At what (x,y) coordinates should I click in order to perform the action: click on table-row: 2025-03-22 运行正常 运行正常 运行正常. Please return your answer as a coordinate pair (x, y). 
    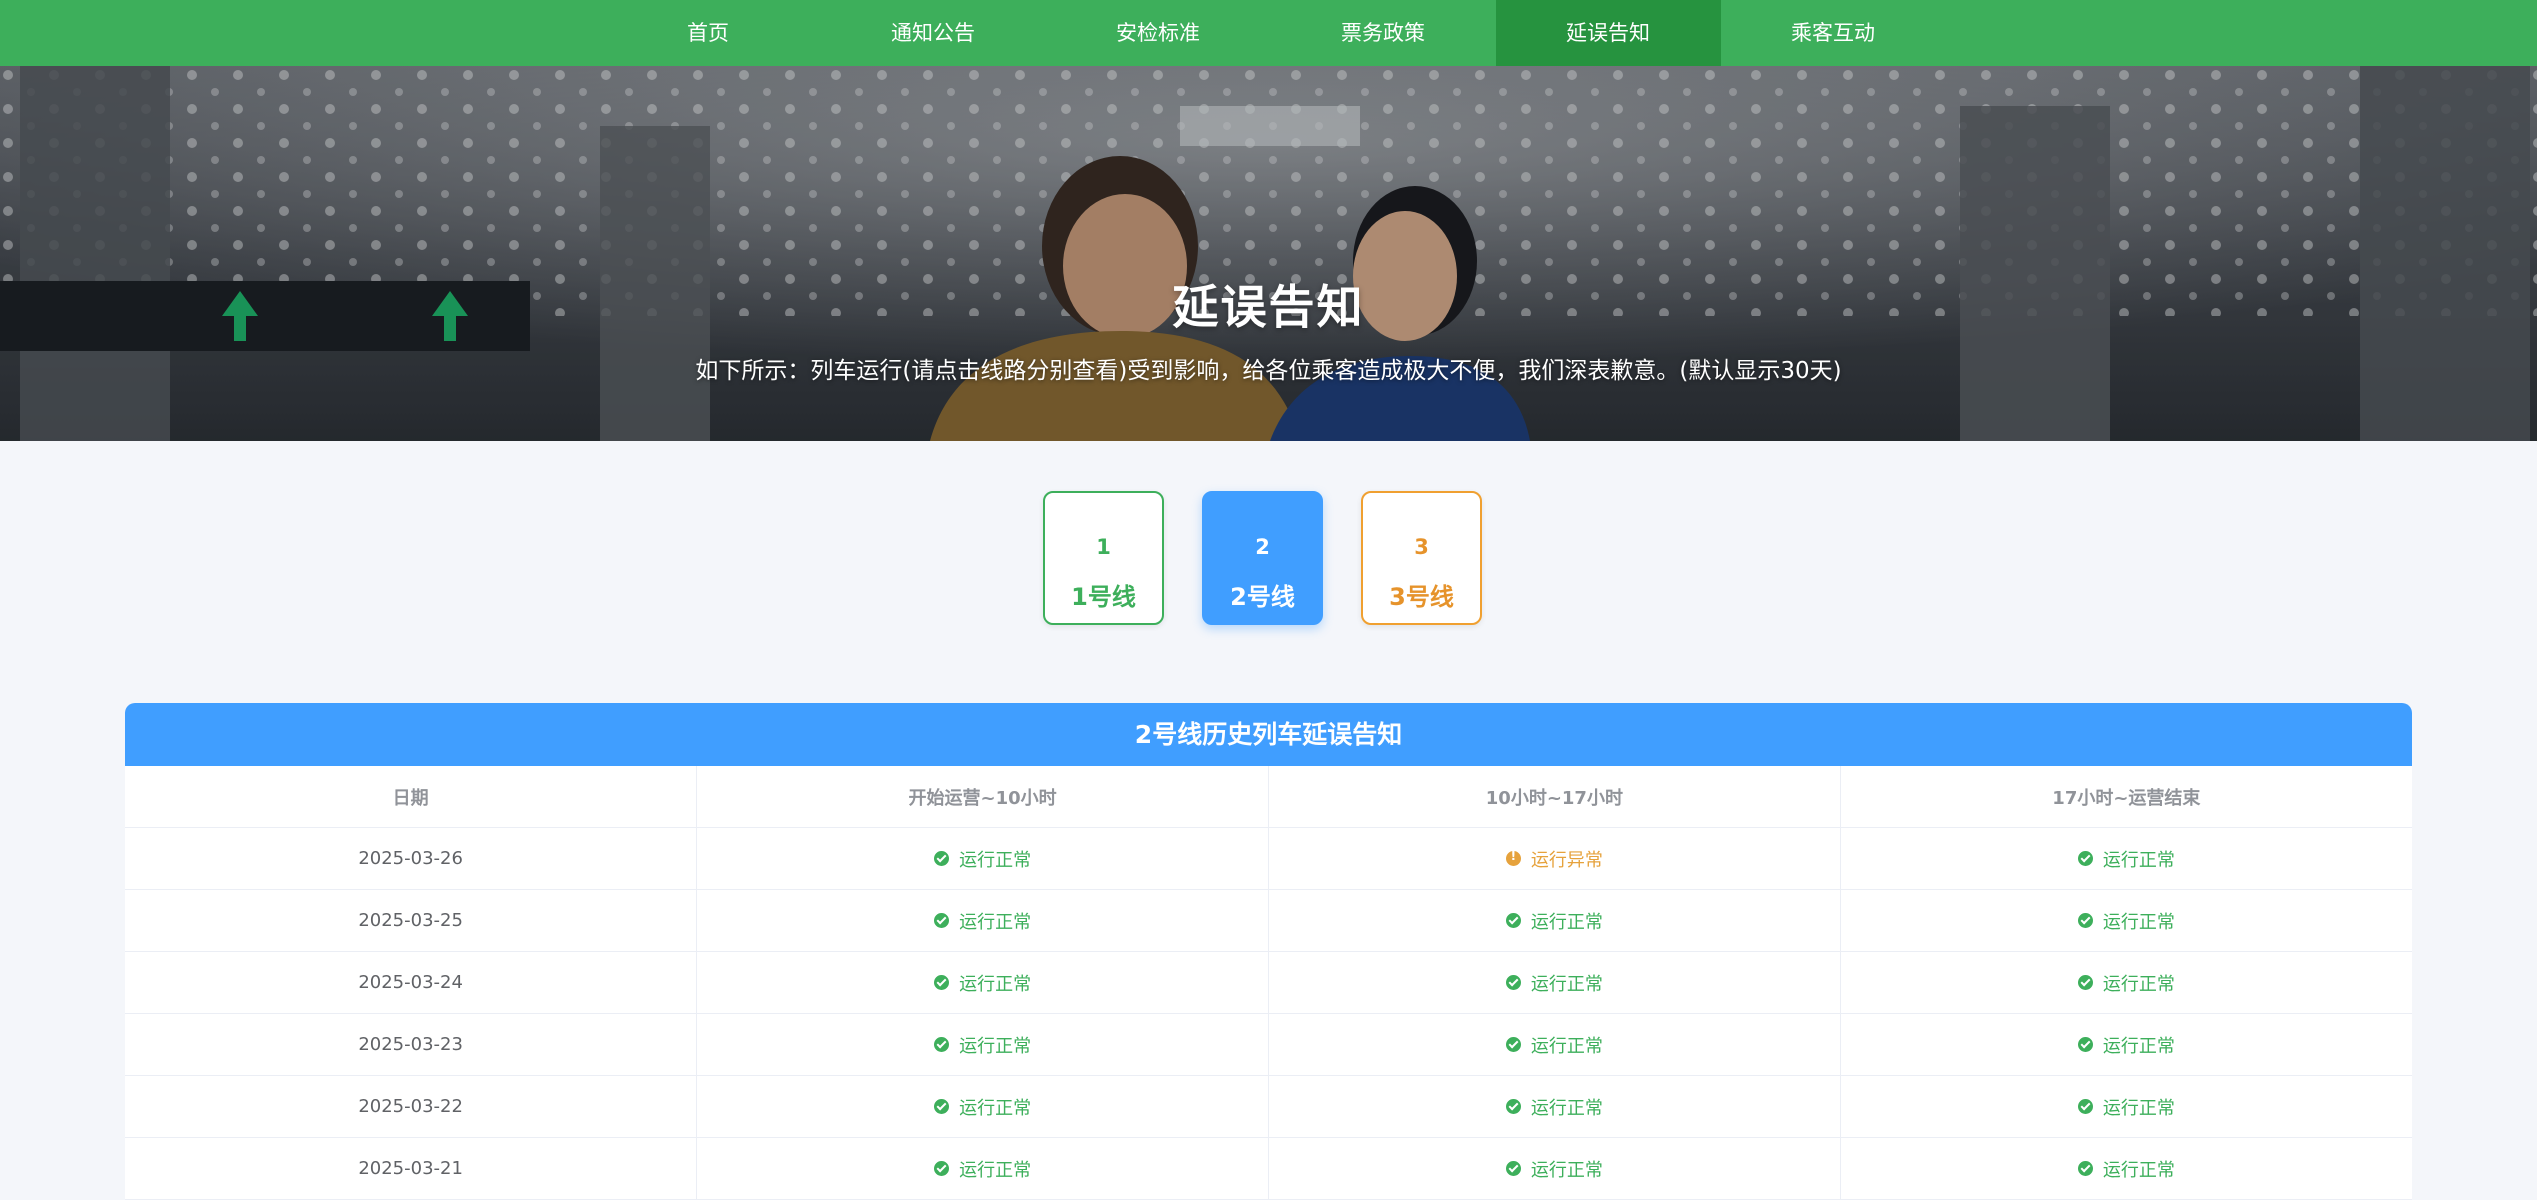
    Looking at the image, I should click on (1268, 1106).